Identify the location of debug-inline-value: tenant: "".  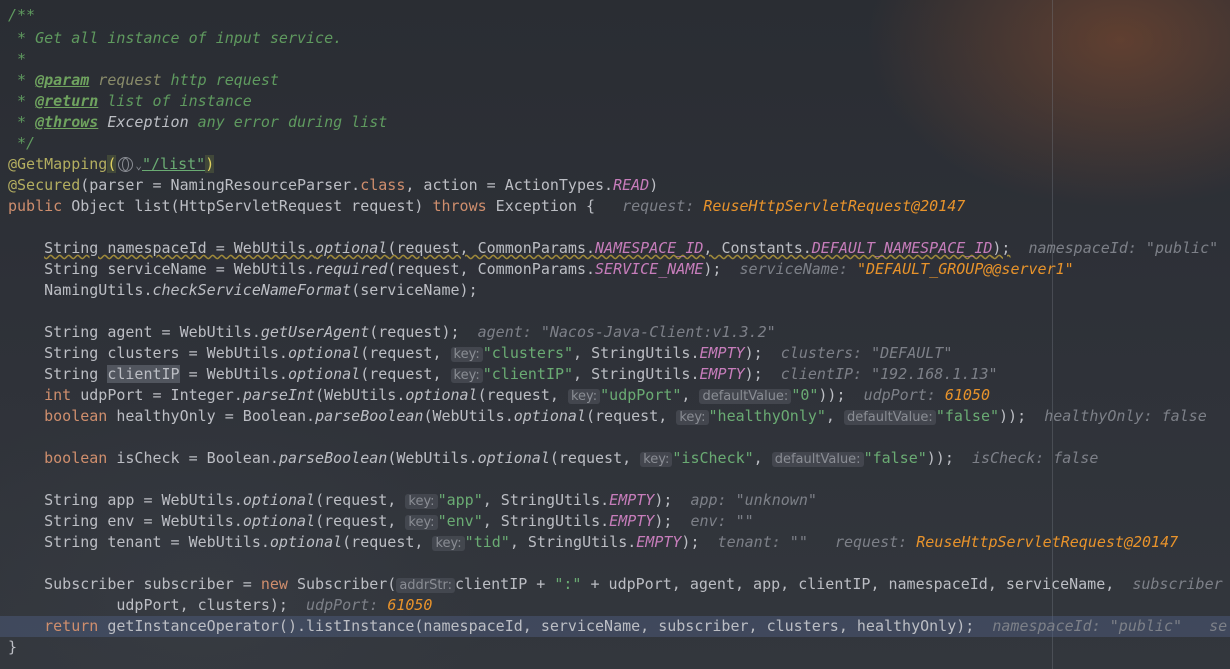
(762, 542).